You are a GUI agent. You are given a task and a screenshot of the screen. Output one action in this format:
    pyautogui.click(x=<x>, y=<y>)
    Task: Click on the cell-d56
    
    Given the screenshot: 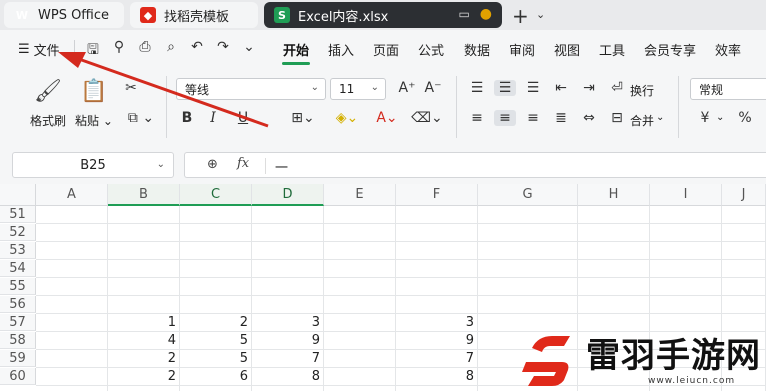 What is the action you would take?
    pyautogui.click(x=288, y=304)
    